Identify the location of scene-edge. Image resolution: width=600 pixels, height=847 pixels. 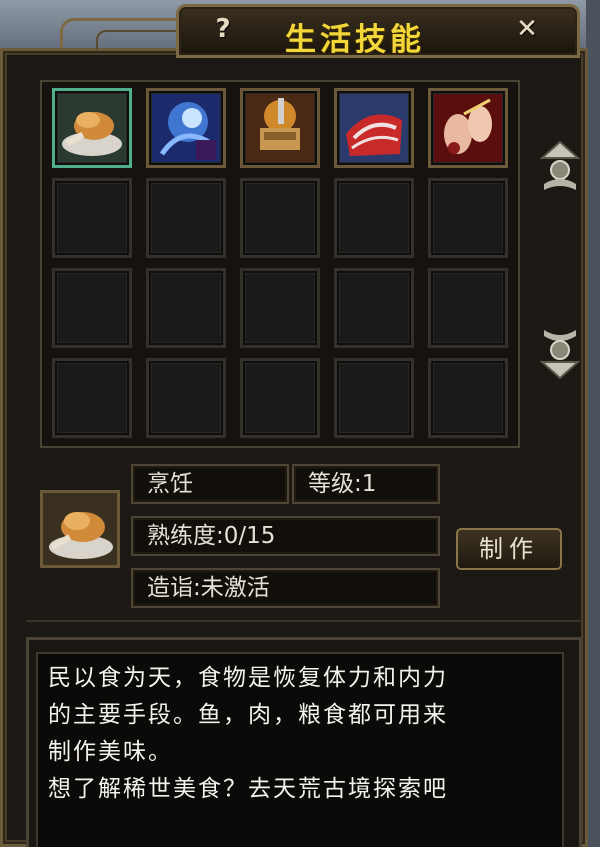
(593, 423).